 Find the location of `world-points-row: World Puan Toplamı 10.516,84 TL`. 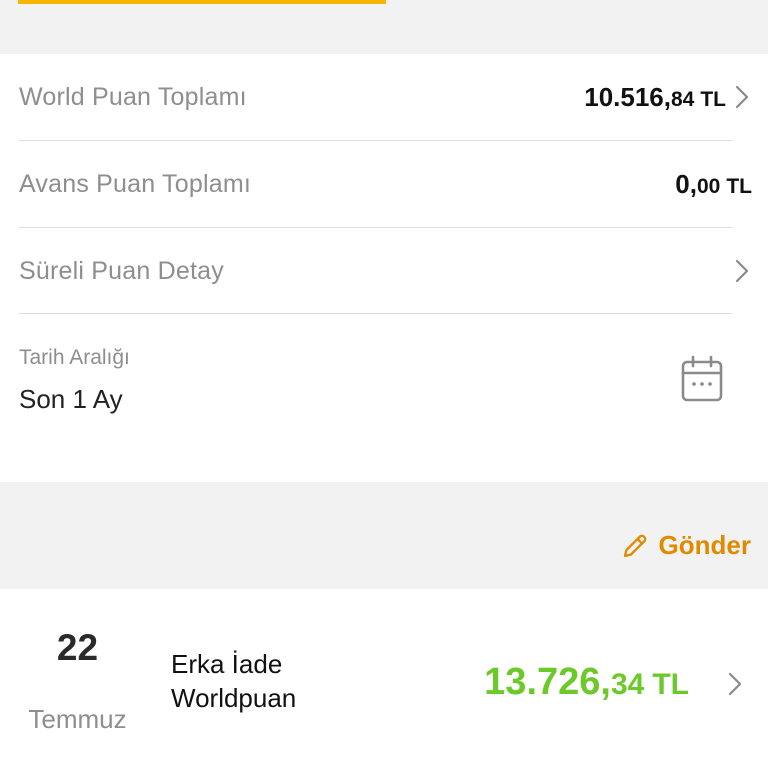

world-points-row: World Puan Toplamı 10.516,84 TL is located at coordinates (384, 97).